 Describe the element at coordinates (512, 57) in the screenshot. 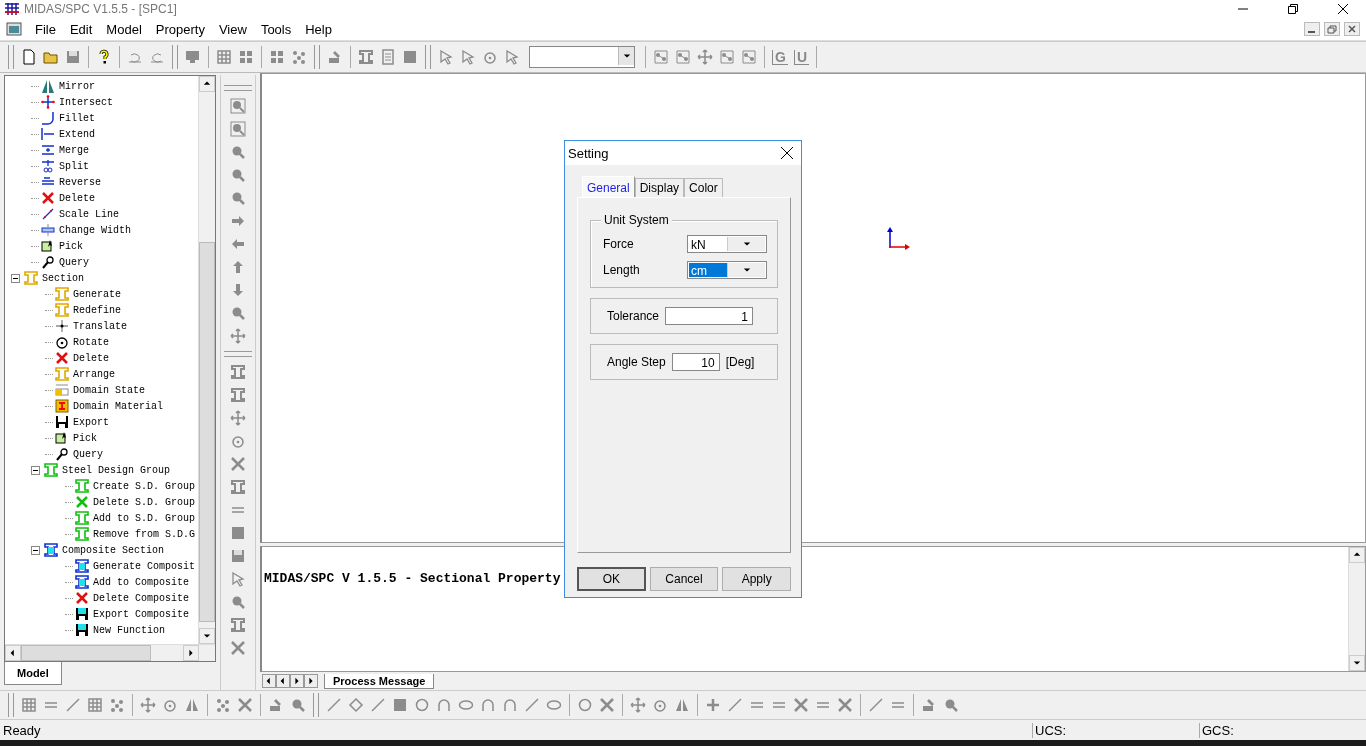

I see `pointer-icon` at that location.